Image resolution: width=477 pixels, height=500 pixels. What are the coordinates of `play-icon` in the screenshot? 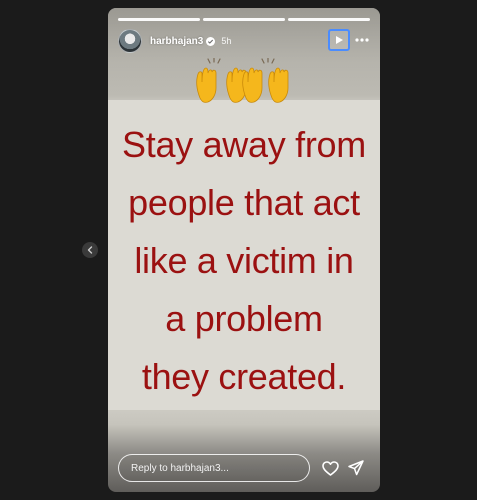 It's located at (339, 40).